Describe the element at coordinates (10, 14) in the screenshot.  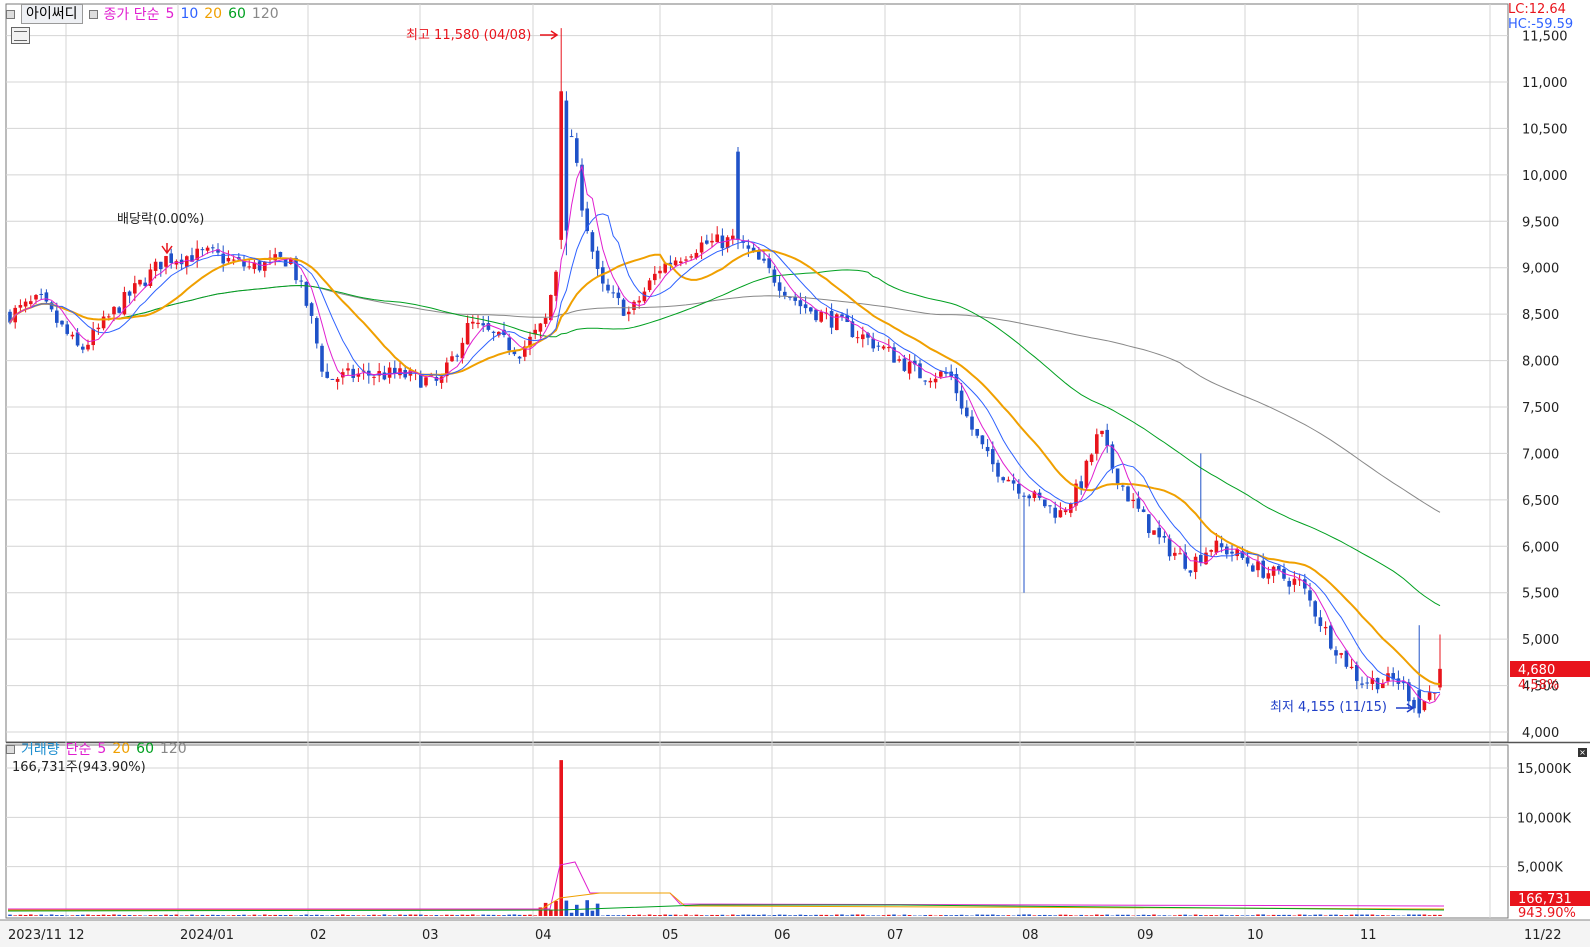
I see `menu-square-icon` at that location.